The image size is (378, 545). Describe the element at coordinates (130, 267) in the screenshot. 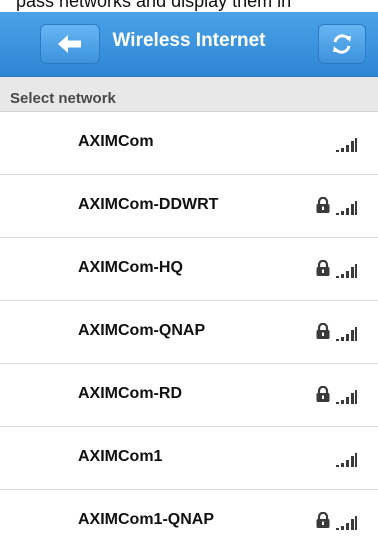

I see `network-name: AXIMCom-HQ` at that location.